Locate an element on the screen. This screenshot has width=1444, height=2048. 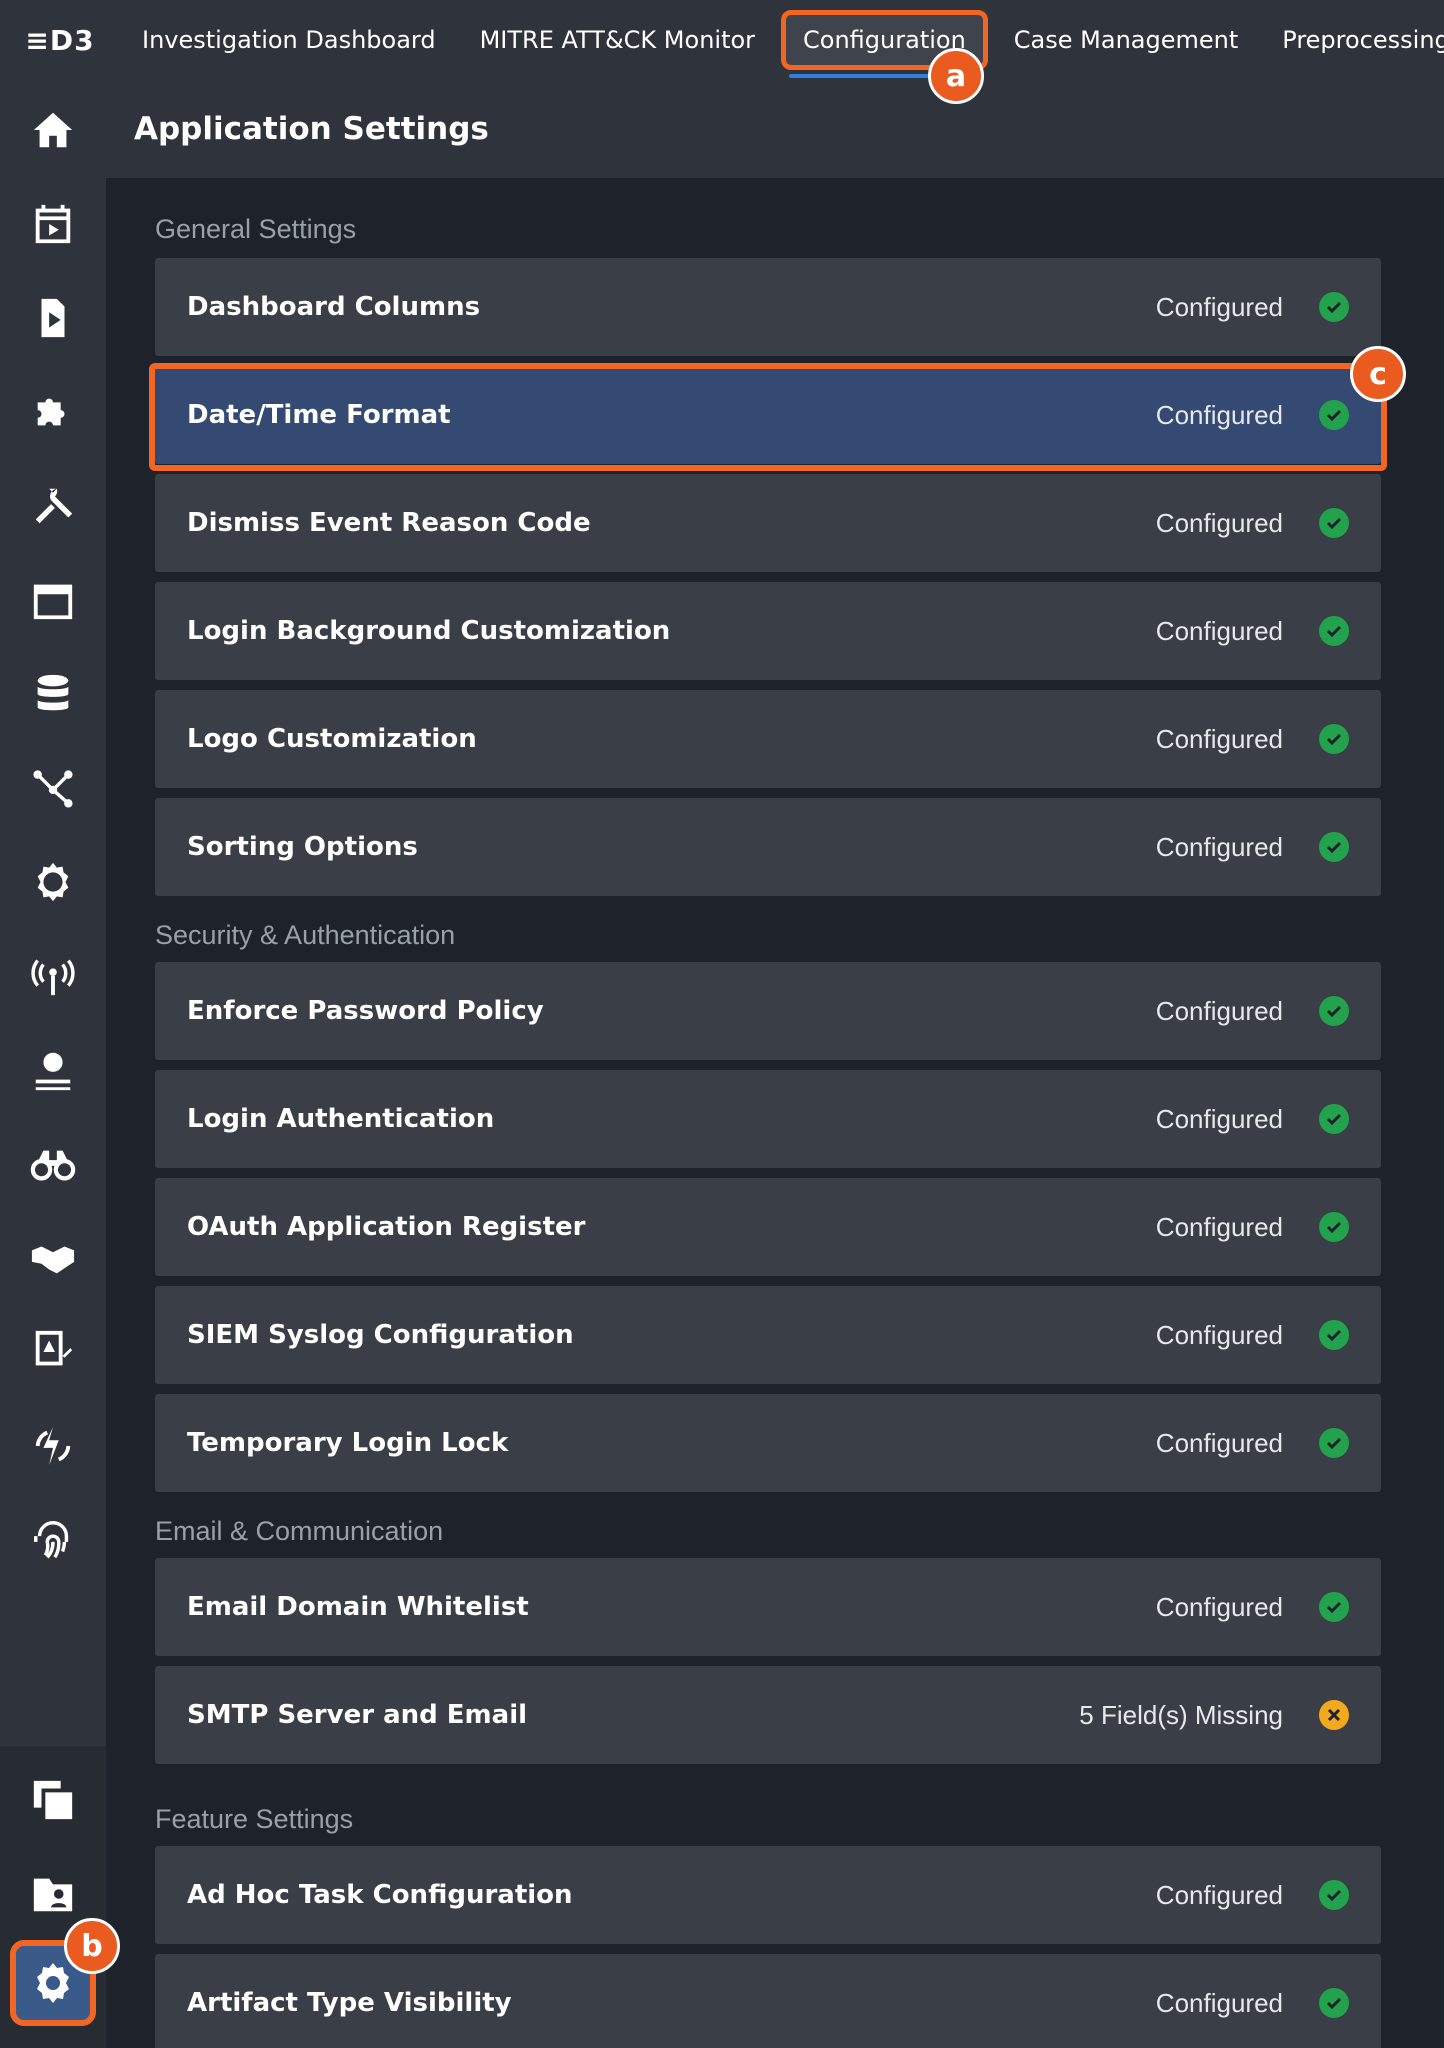
setting-name: Temporary Login Lock is located at coordinates (348, 1443).